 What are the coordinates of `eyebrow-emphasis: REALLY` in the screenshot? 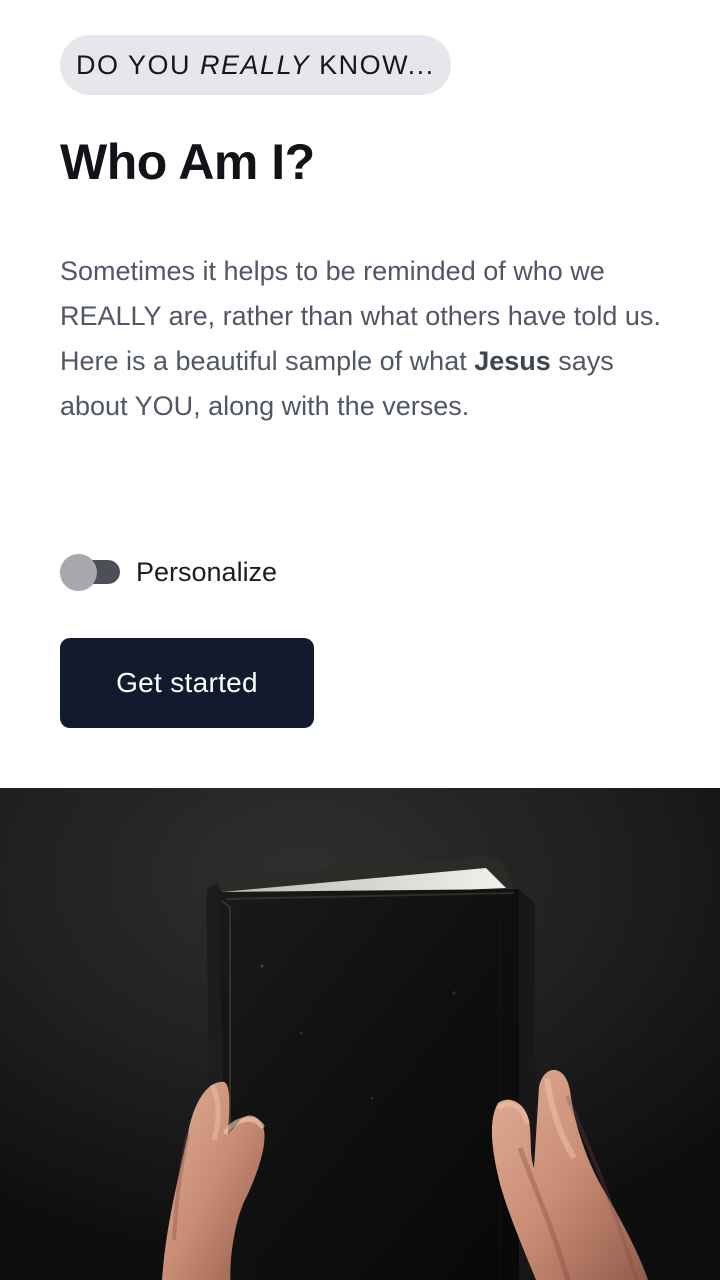 It's located at (255, 65).